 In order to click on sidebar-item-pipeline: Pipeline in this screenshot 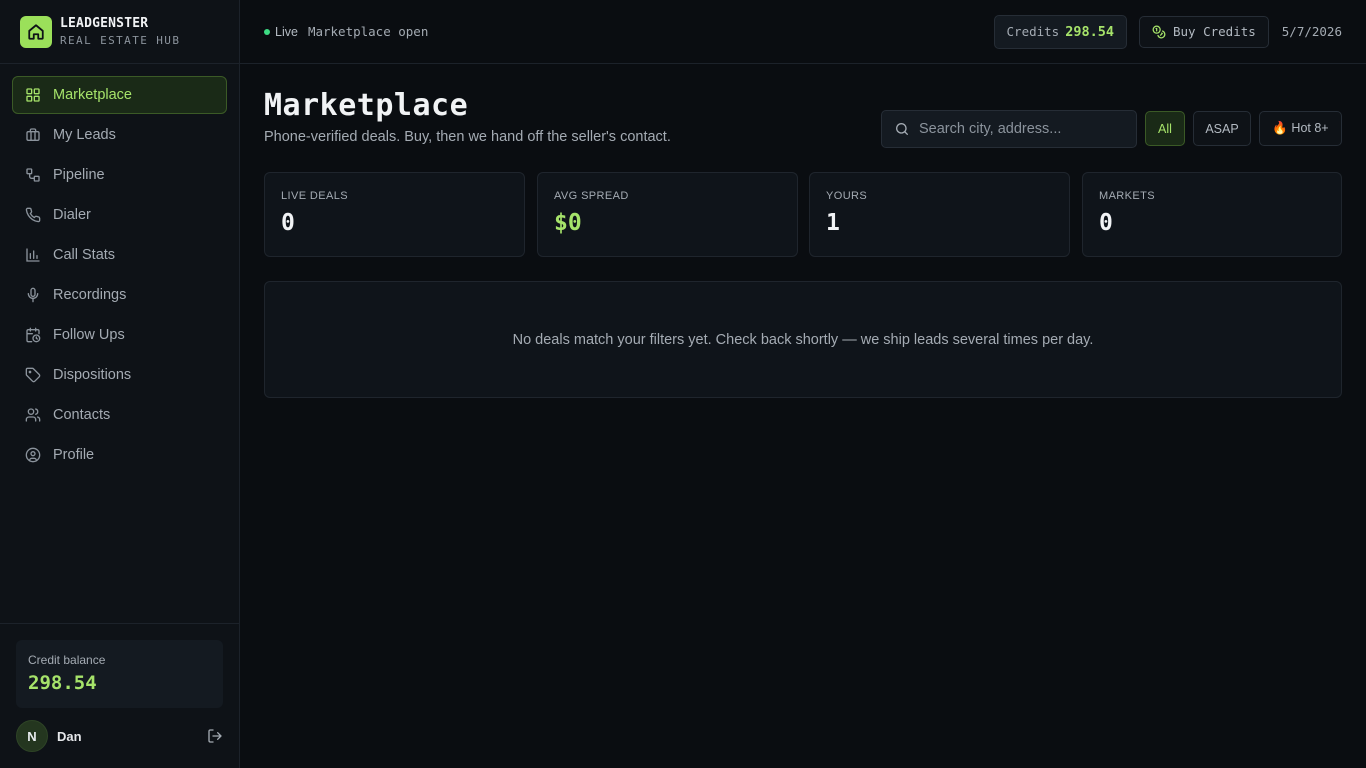, I will do `click(119, 175)`.